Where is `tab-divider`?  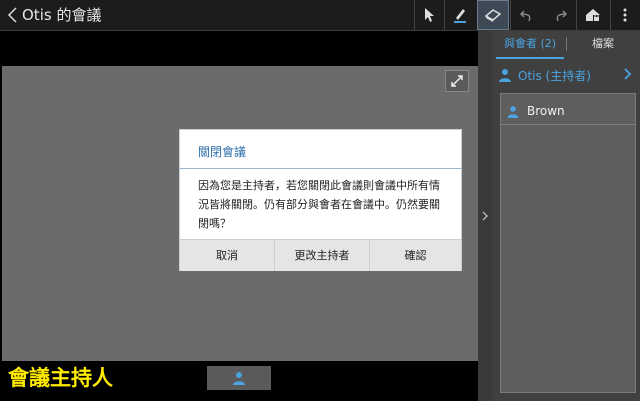
tab-divider is located at coordinates (566, 44).